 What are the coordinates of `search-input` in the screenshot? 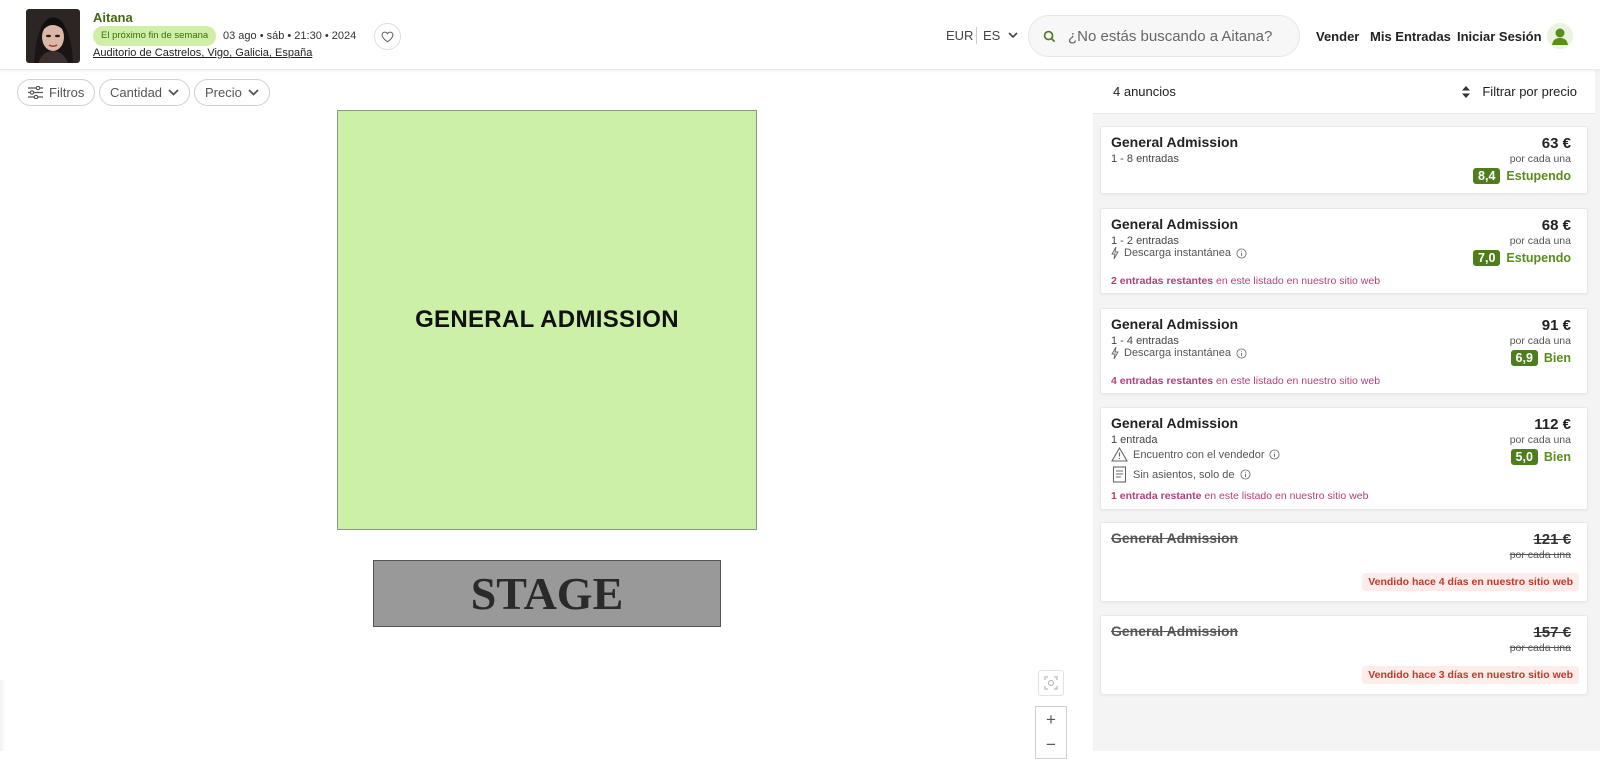 It's located at (1178, 36).